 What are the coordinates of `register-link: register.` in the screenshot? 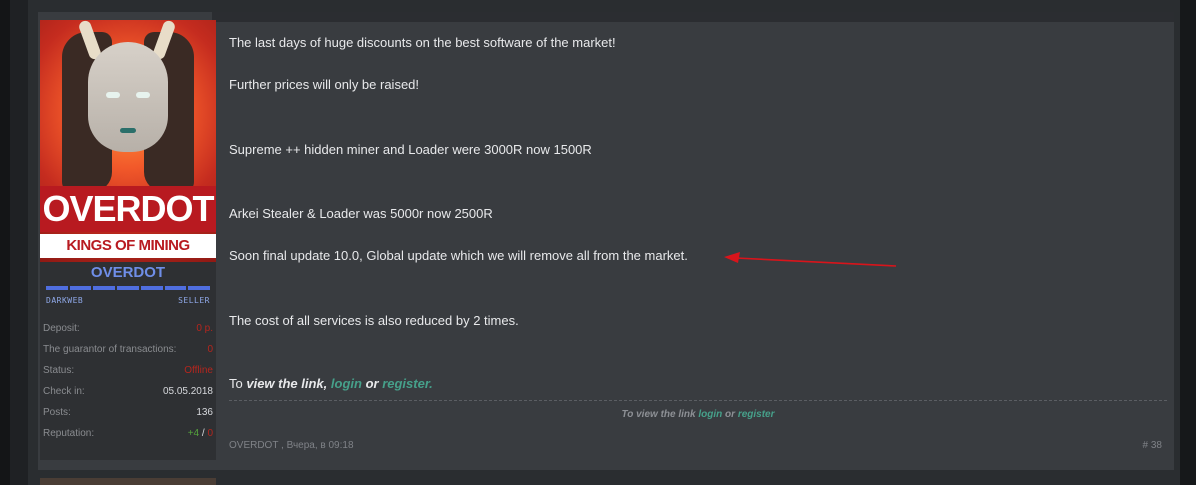 It's located at (407, 383).